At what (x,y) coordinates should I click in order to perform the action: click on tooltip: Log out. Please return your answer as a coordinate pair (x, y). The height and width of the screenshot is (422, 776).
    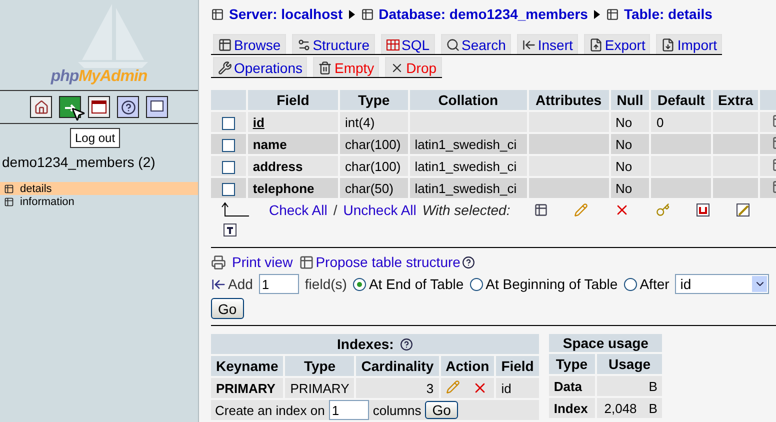
    Looking at the image, I should click on (95, 138).